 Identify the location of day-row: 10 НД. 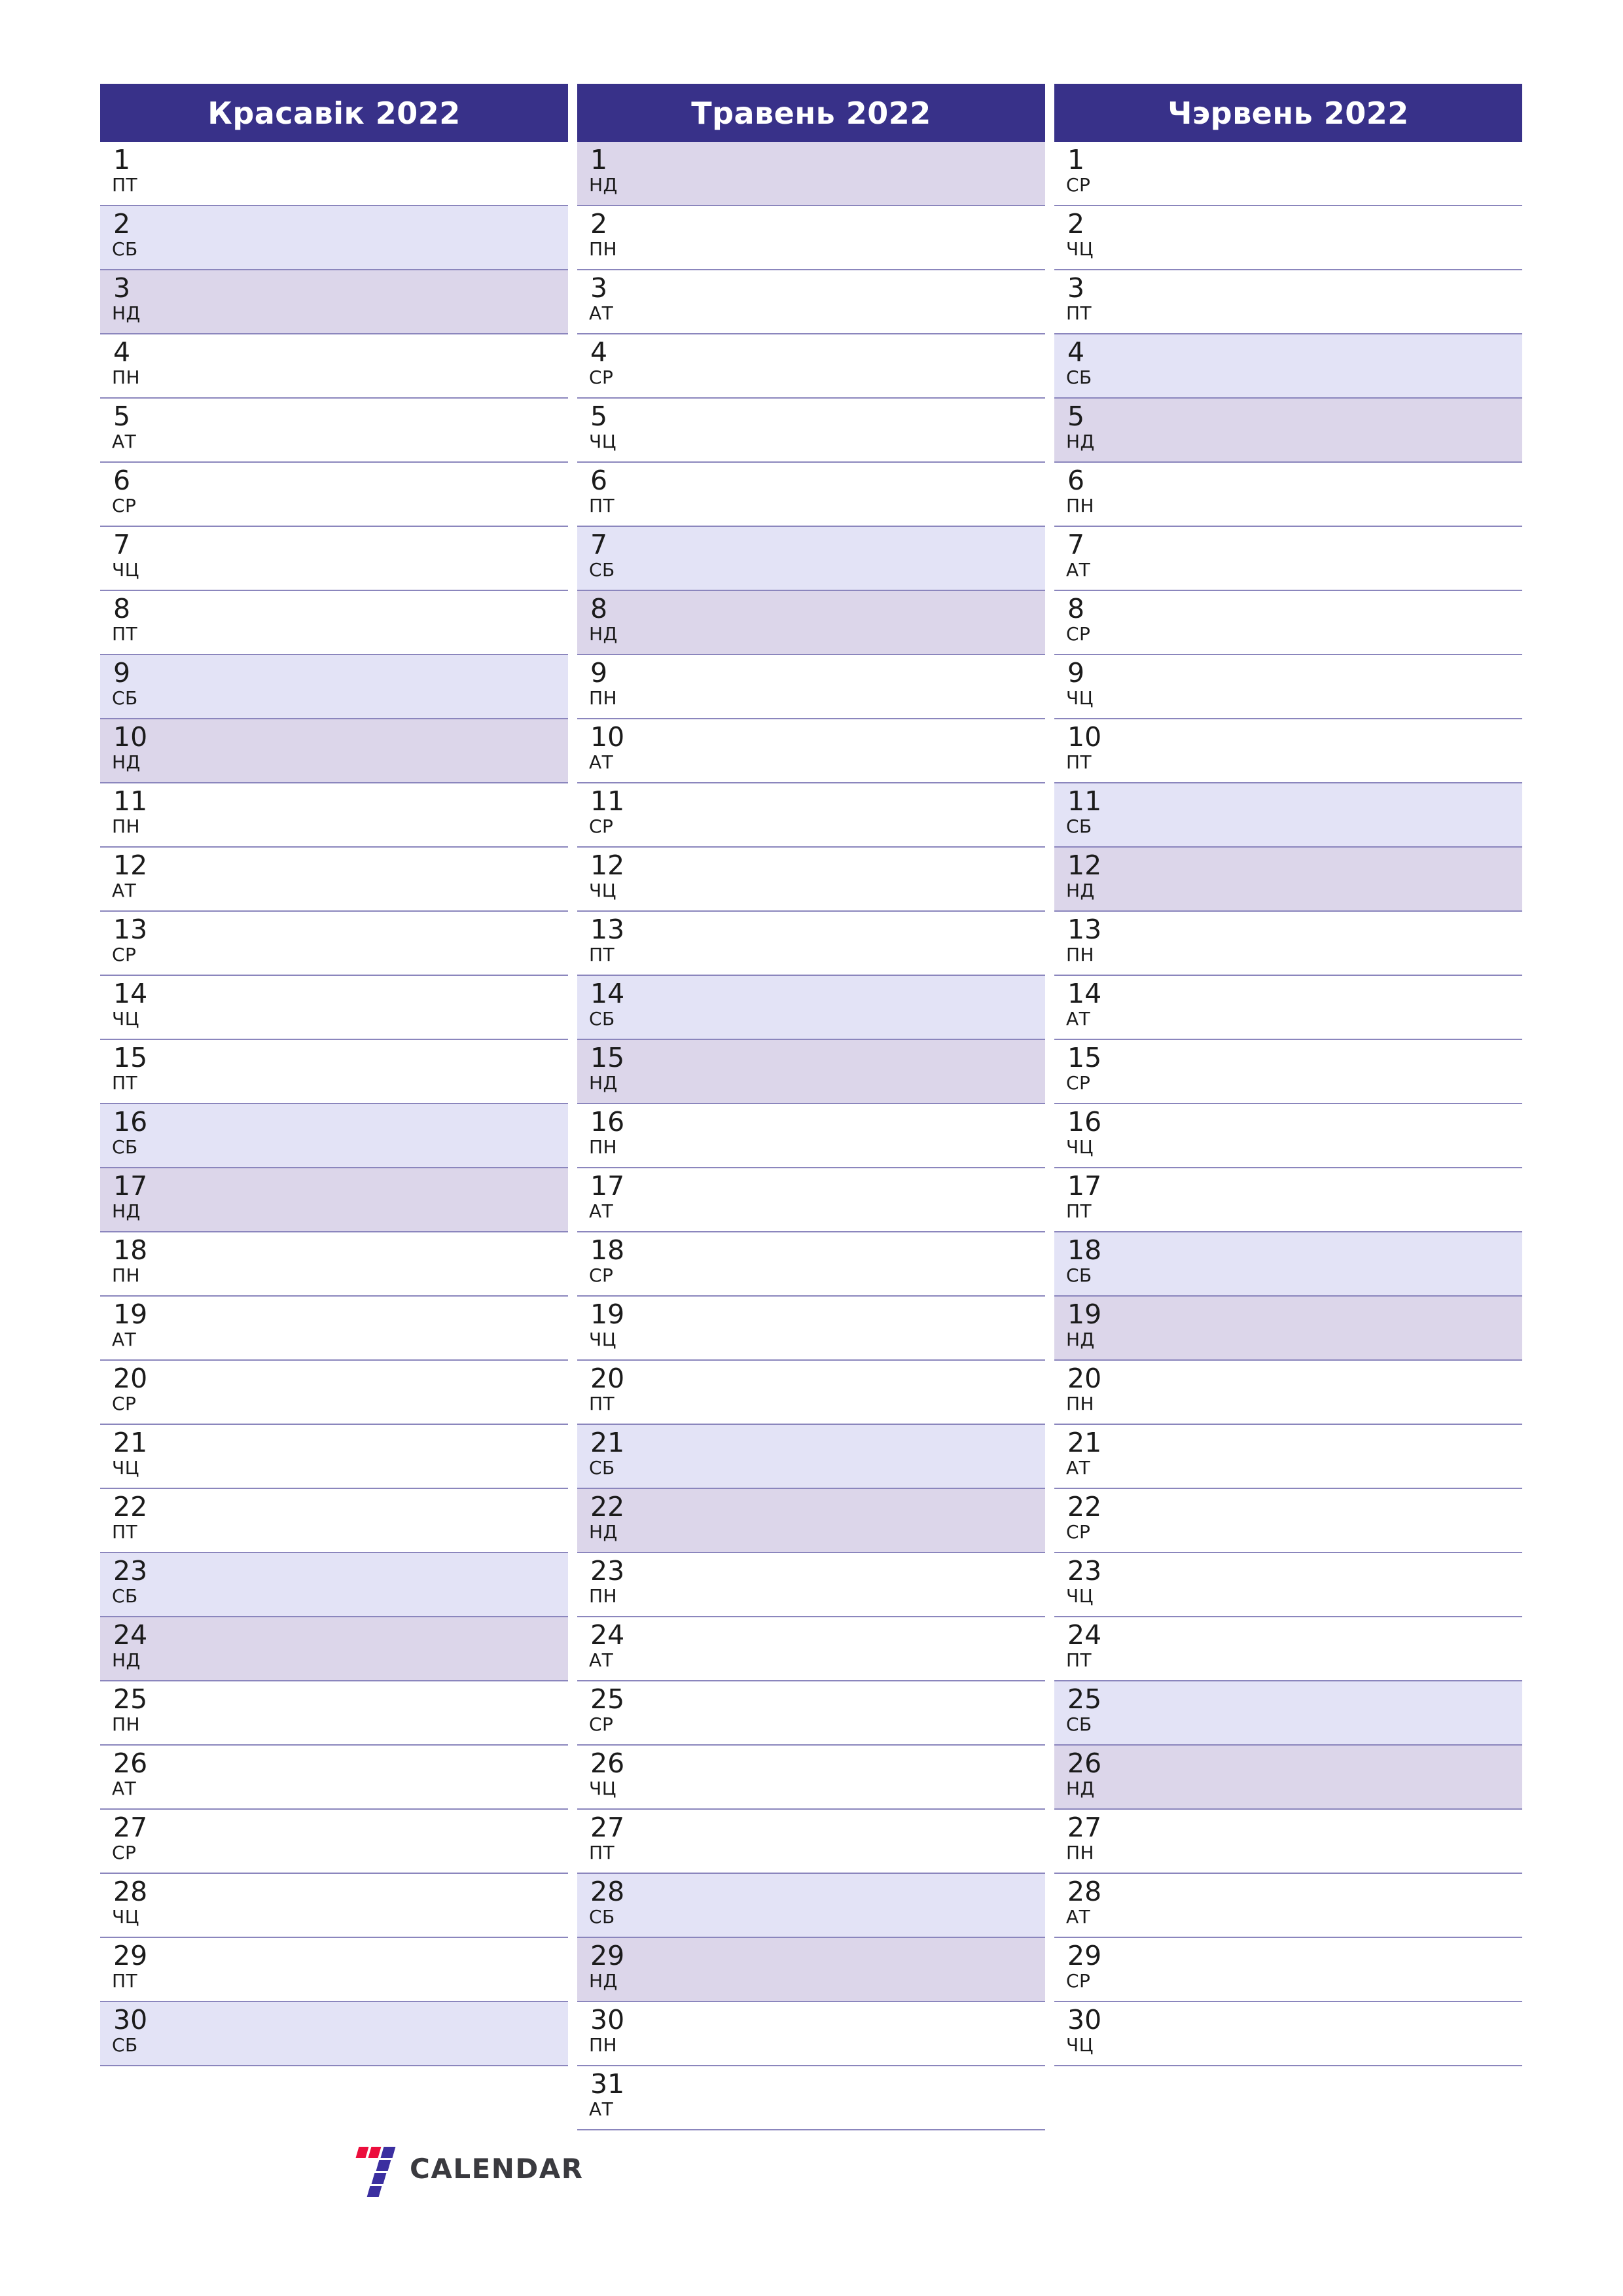
(334, 751).